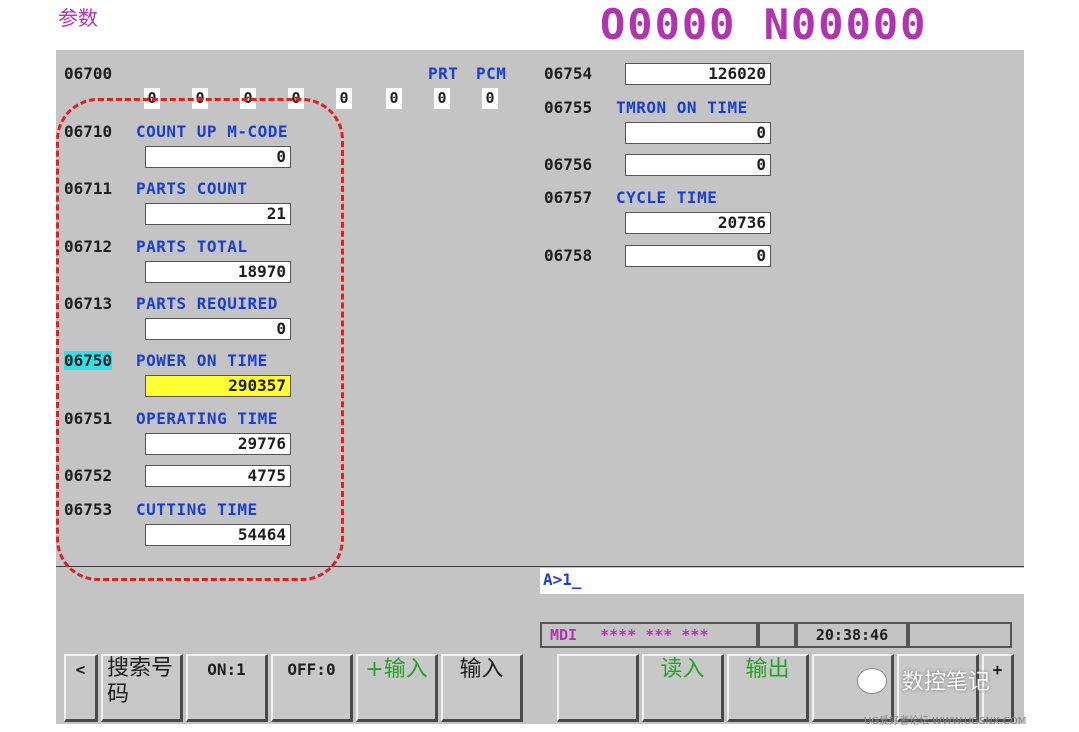  Describe the element at coordinates (852, 635) in the screenshot. I see `status-clock: 20:38:46` at that location.